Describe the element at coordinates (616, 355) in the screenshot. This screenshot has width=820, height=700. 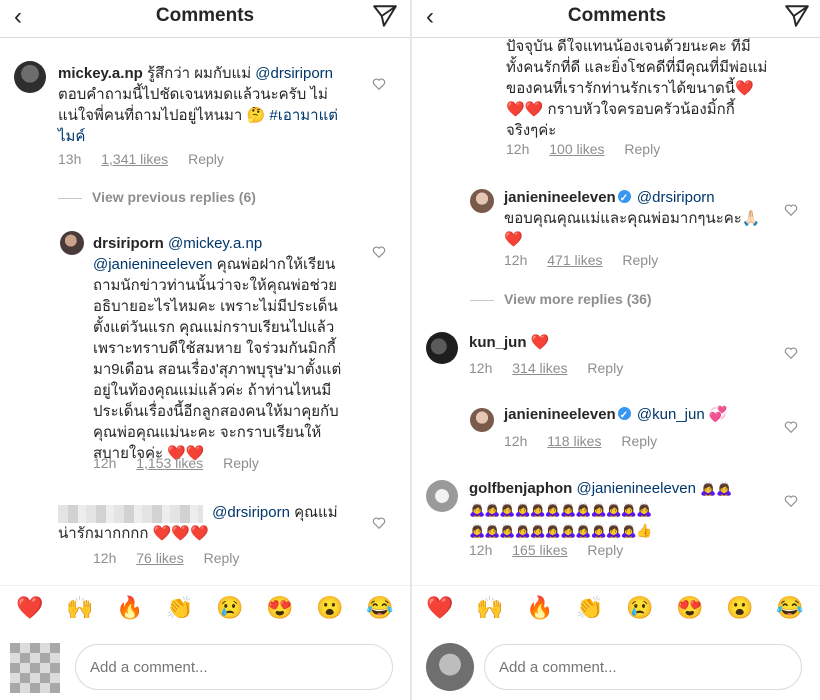
I see `comment-kun-jun: kun_jun ❤️ 12h 314 likes Reply` at that location.